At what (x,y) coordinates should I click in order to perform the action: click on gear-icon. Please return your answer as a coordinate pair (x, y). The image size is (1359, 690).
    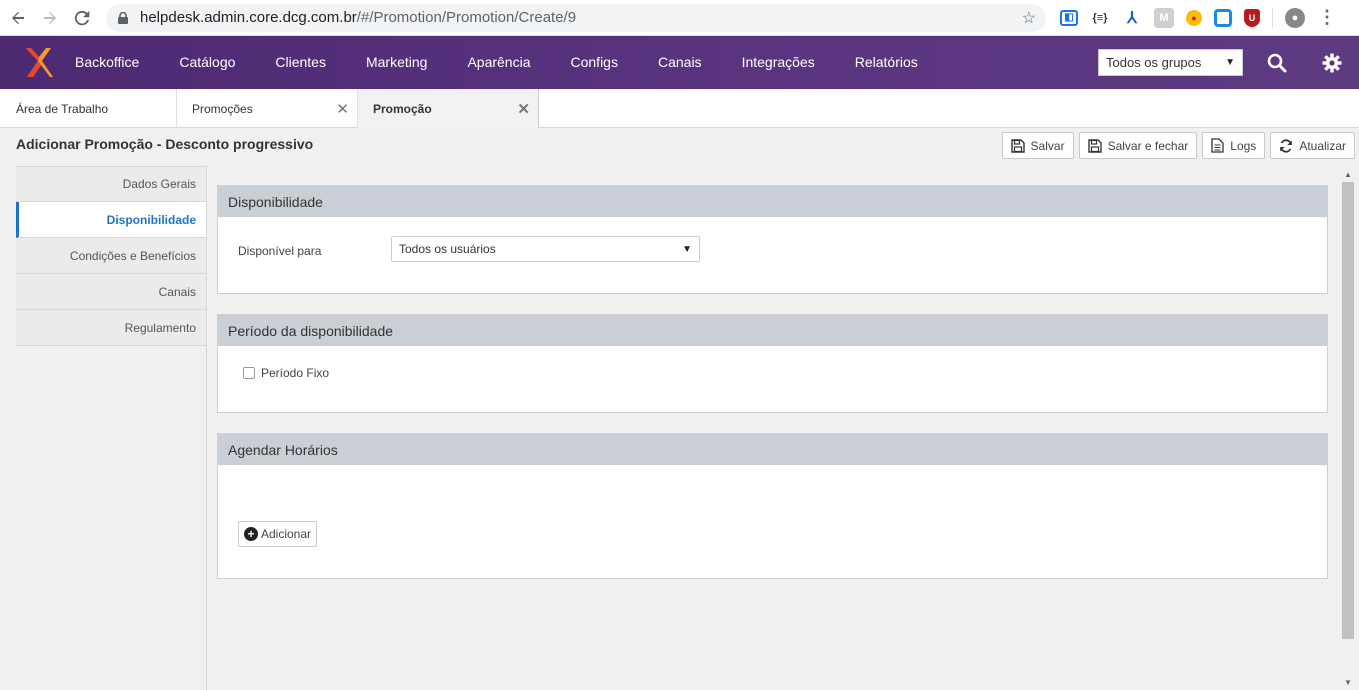
    Looking at the image, I should click on (1331, 62).